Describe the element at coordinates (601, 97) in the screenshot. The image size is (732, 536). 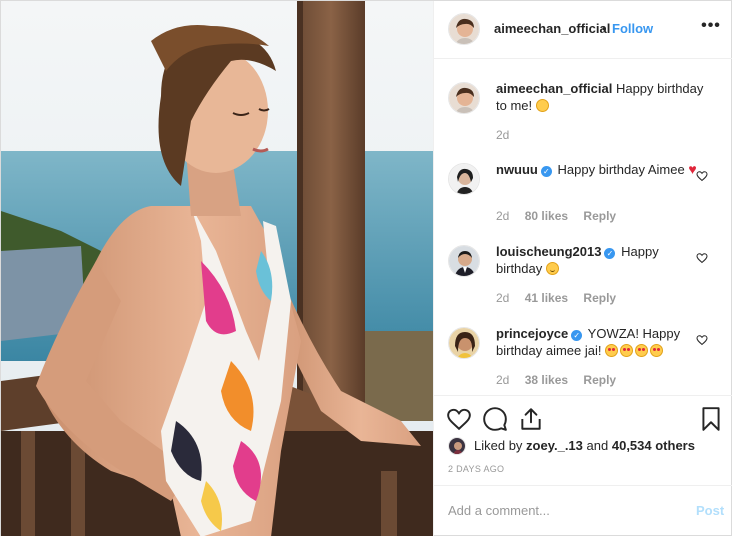
I see `caption-text: aimeechan_official Happy birthday to me!` at that location.